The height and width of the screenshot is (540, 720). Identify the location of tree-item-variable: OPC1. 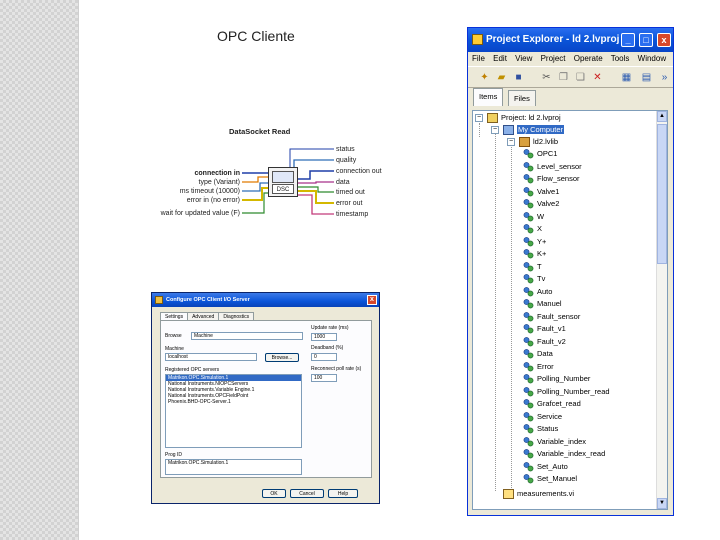
(540, 154).